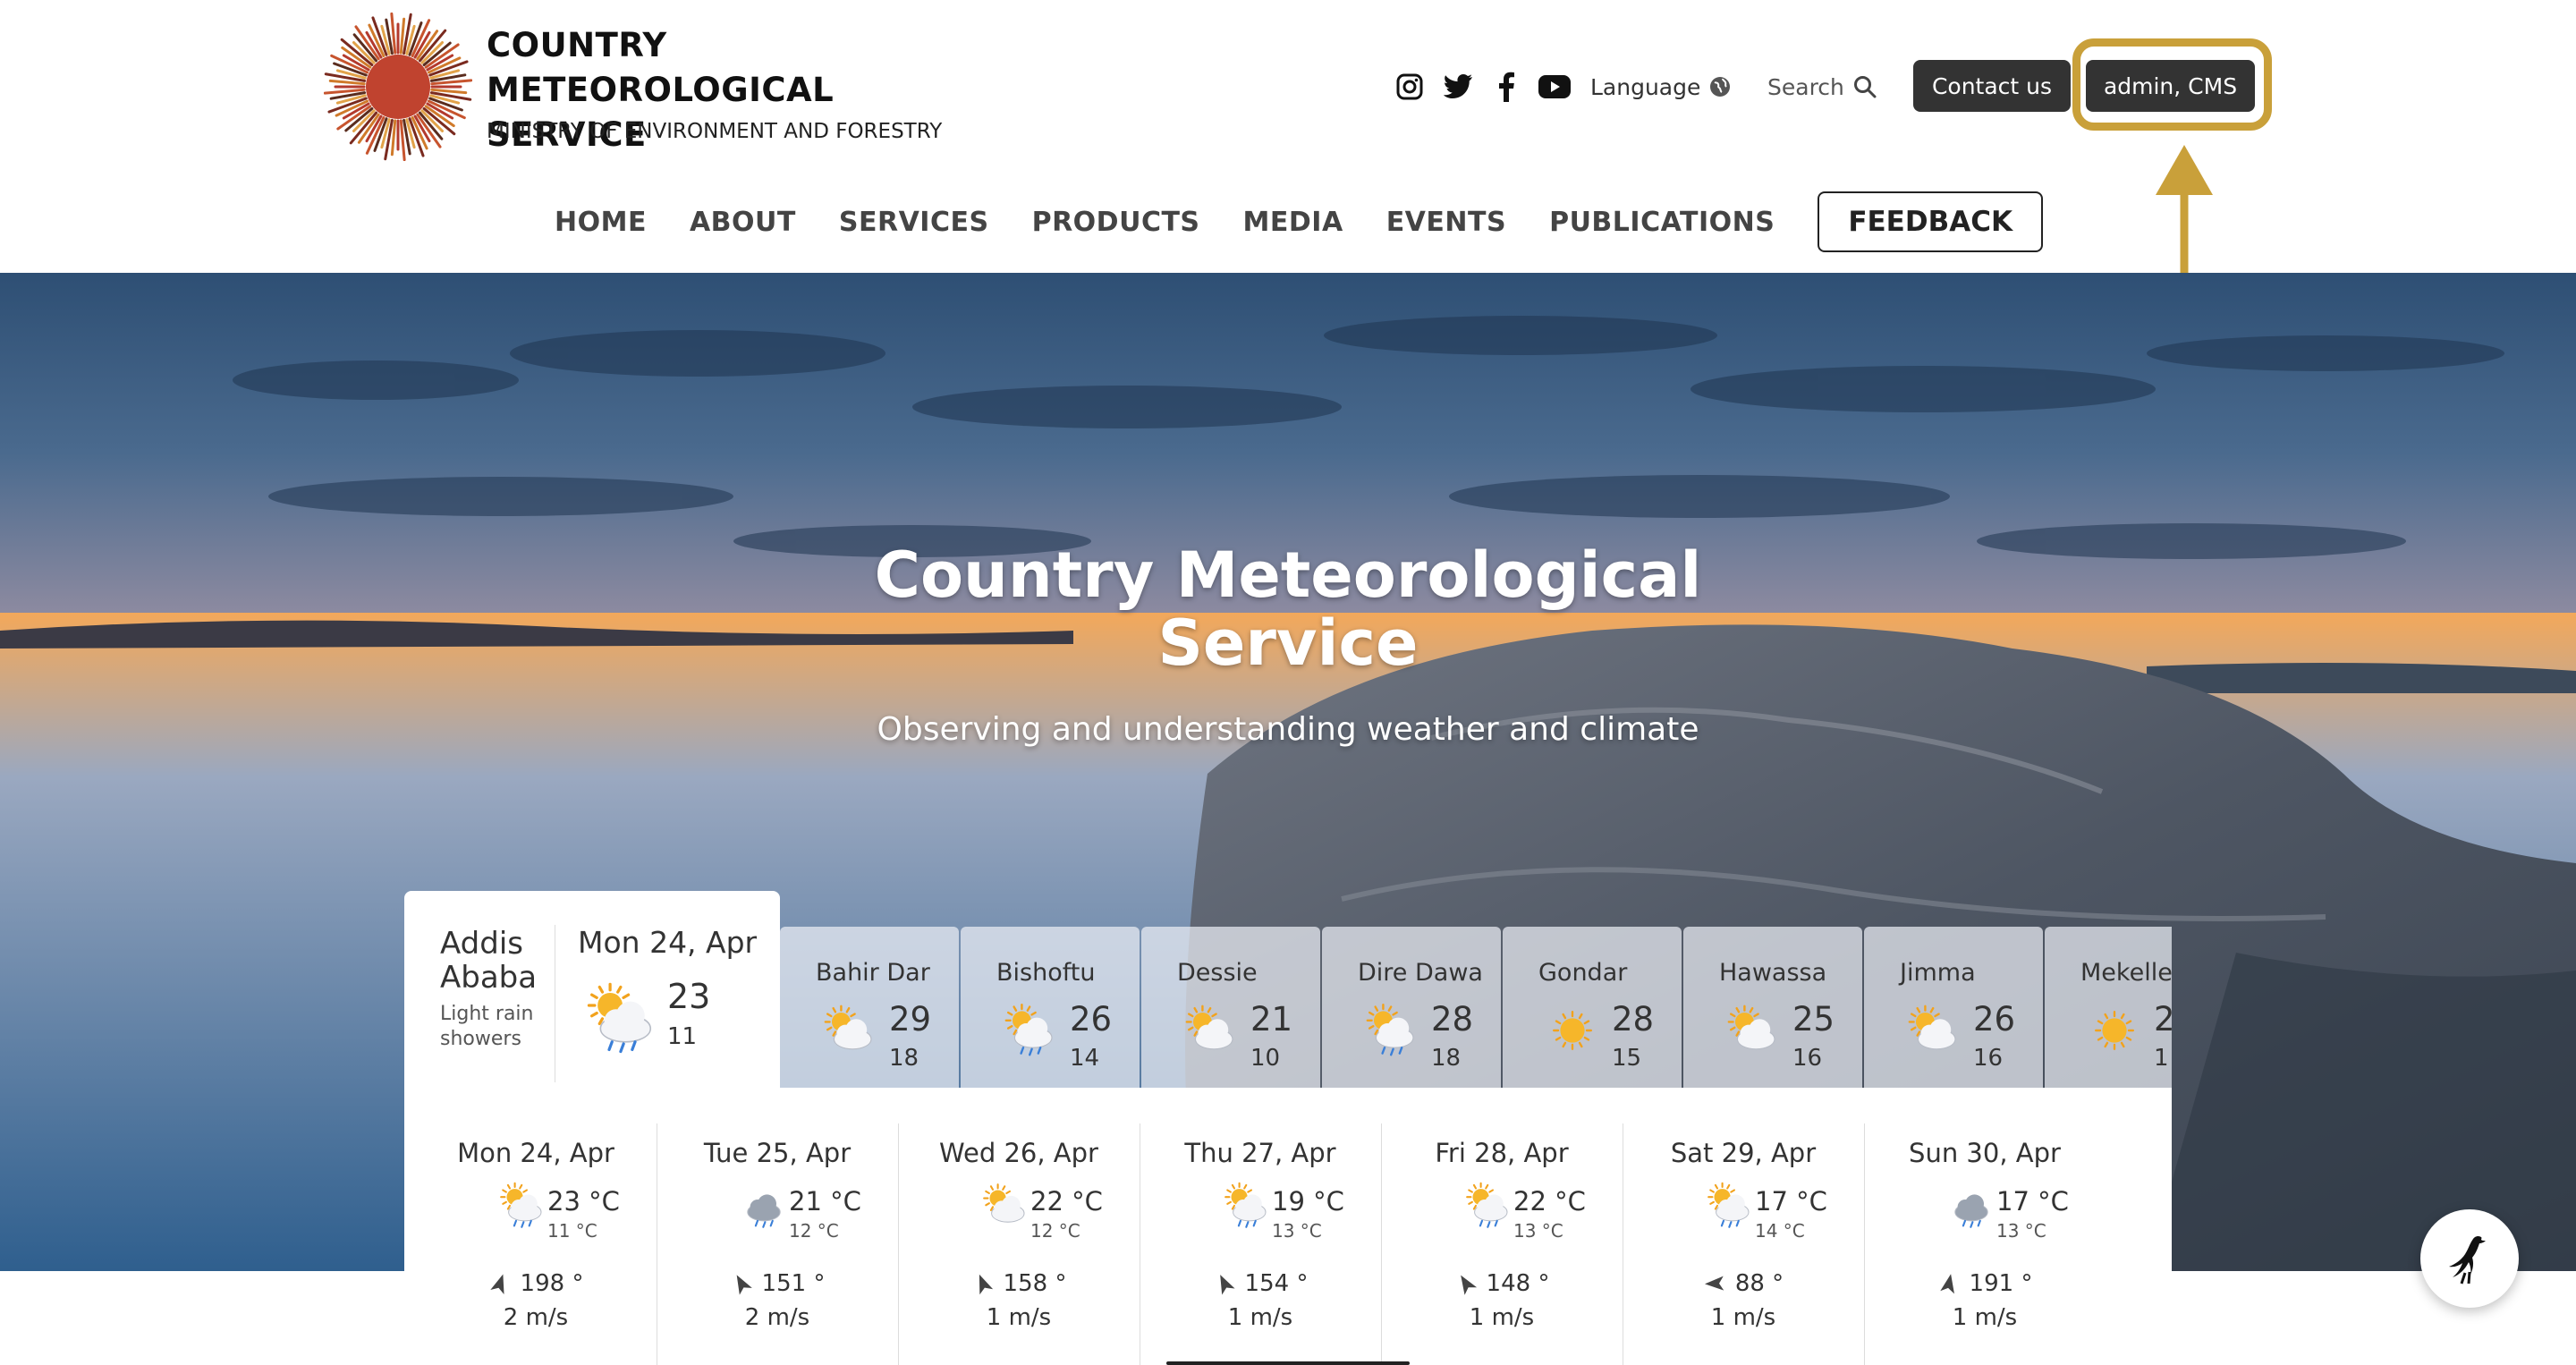 Image resolution: width=2576 pixels, height=1365 pixels. I want to click on wind-direction-value: 88 °, so click(1759, 1283).